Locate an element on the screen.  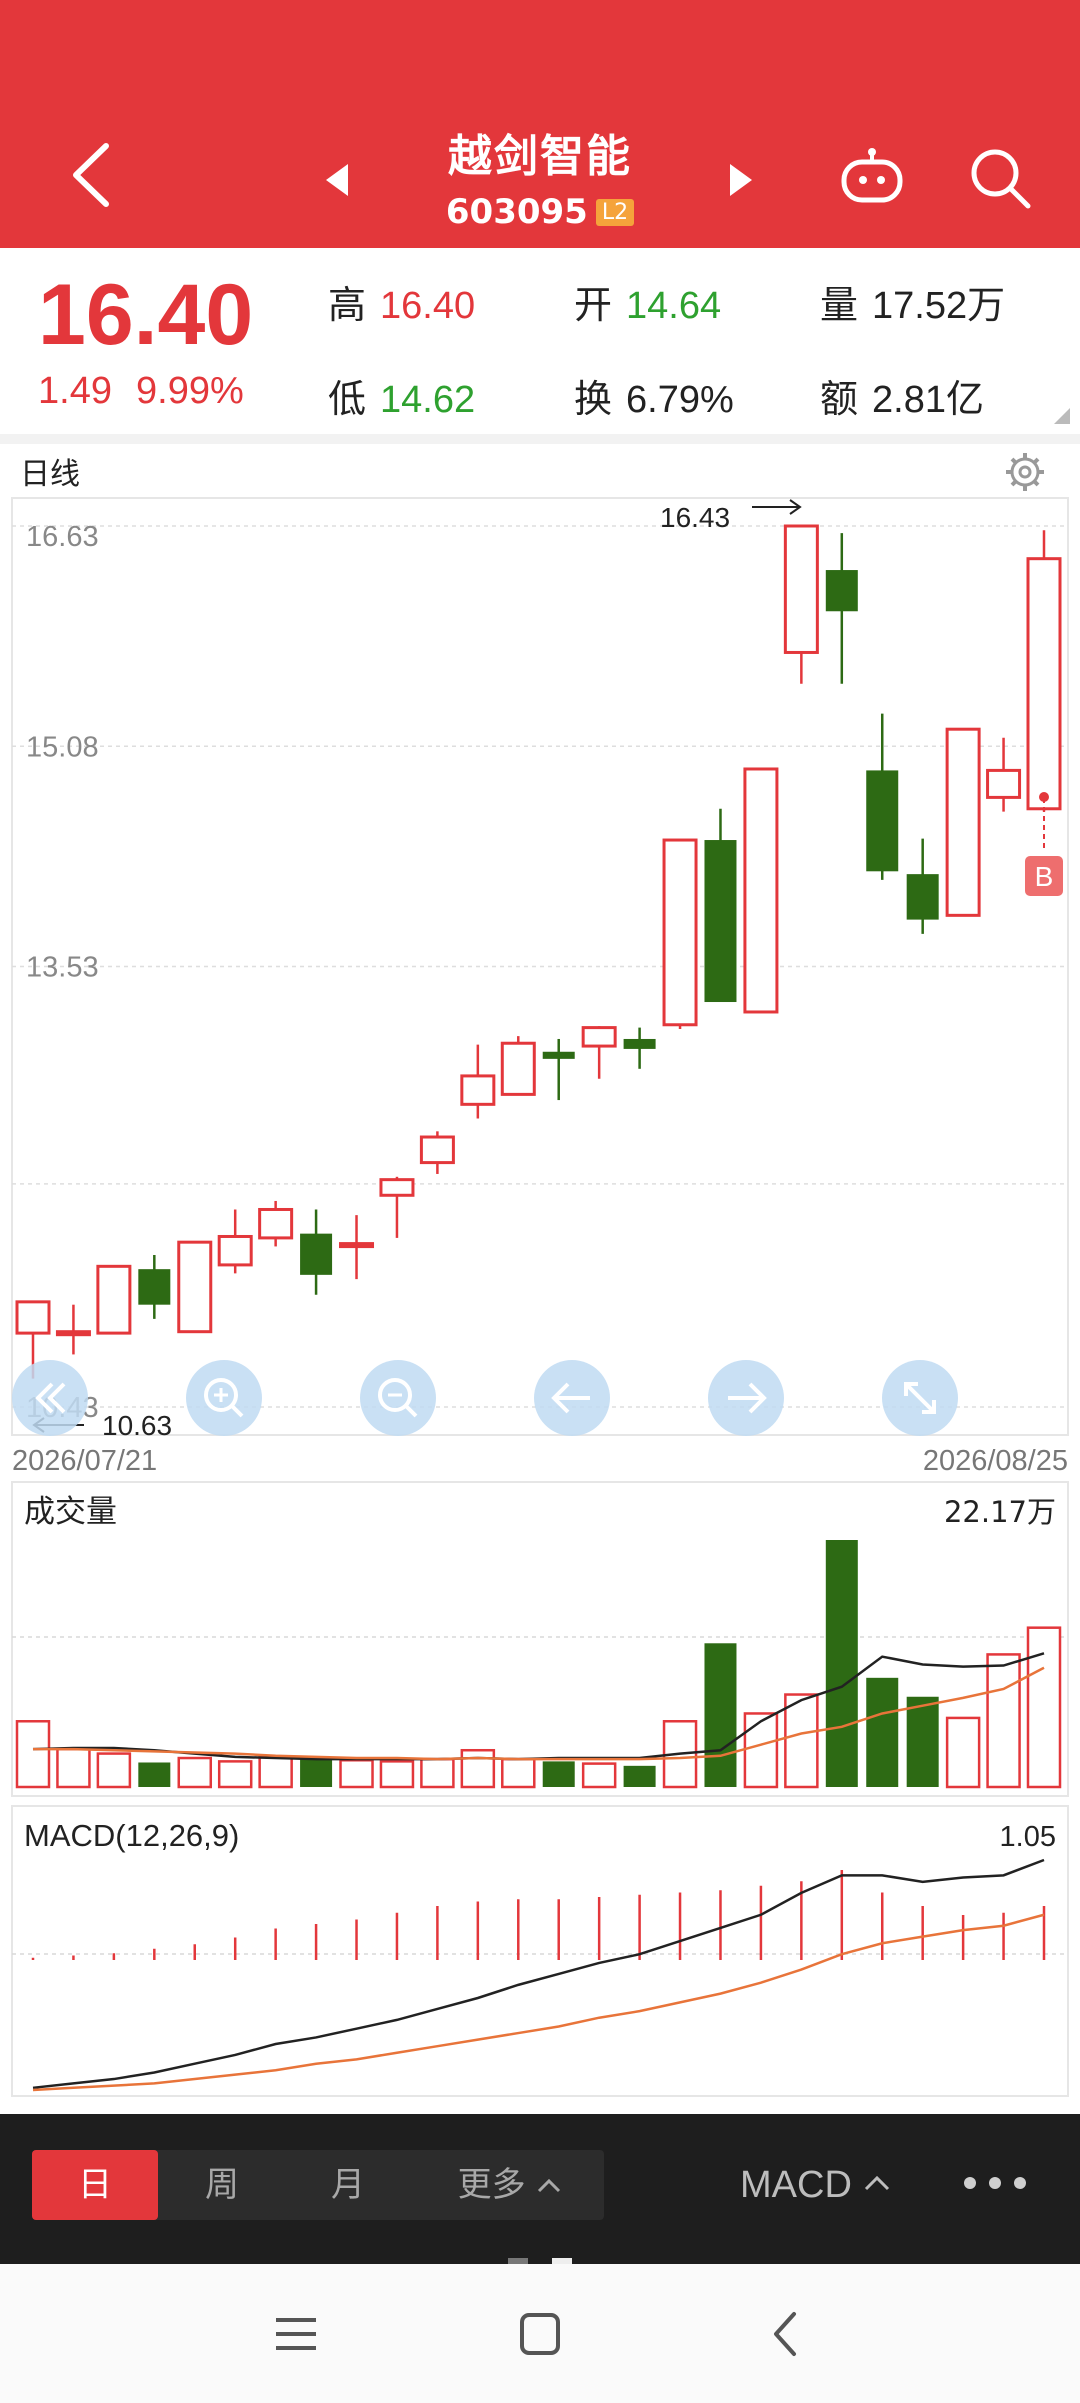
search-icon is located at coordinates (1000, 178).